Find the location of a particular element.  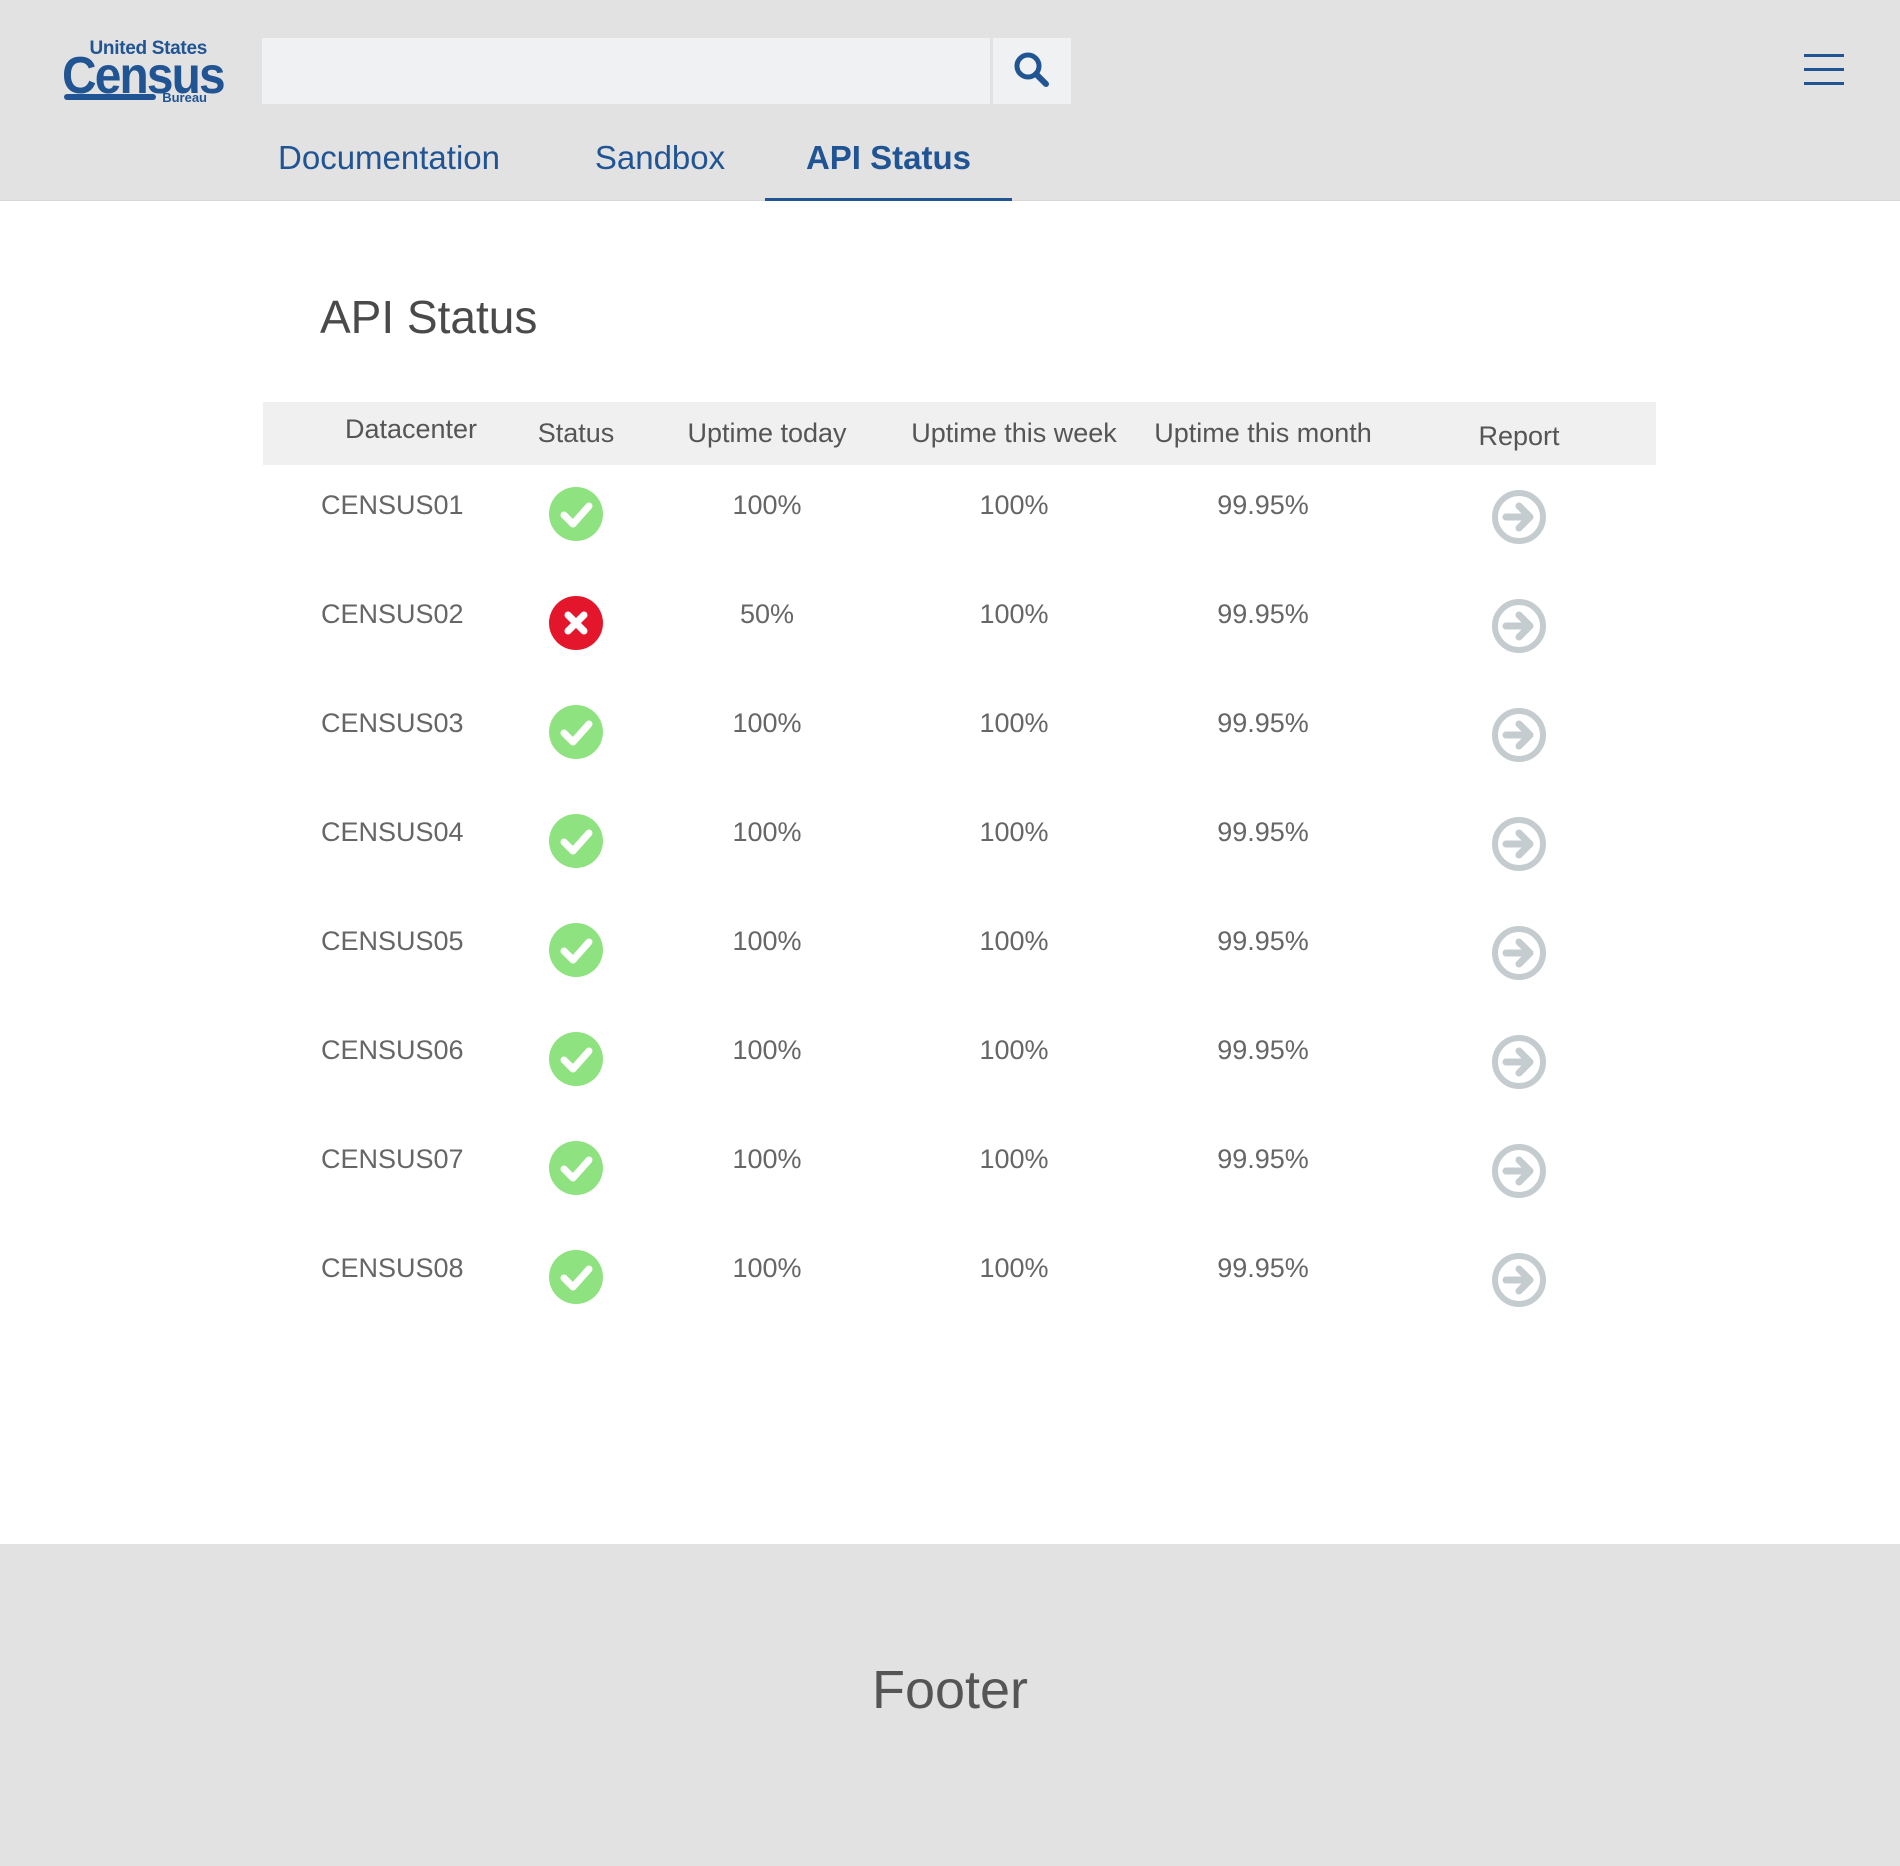

table-row: CENSUS02 50% 100% 99.95% is located at coordinates (959, 628).